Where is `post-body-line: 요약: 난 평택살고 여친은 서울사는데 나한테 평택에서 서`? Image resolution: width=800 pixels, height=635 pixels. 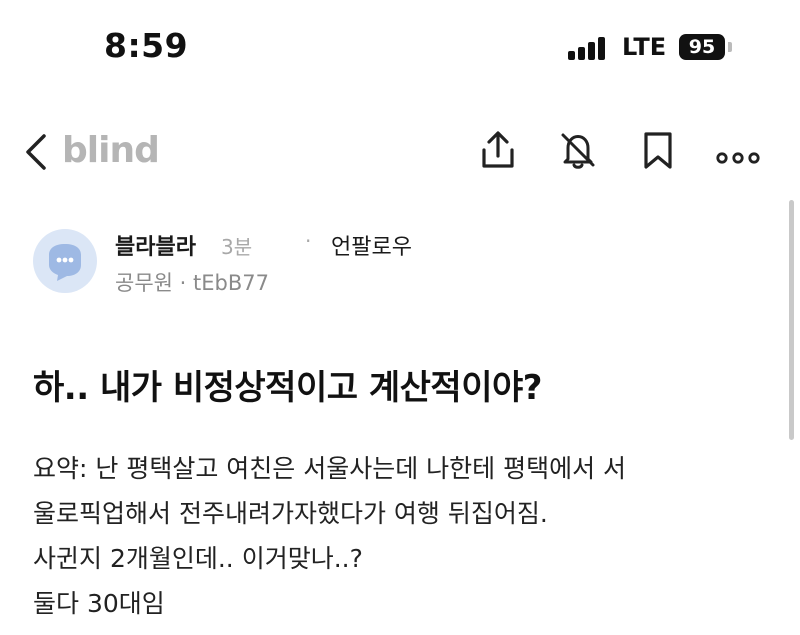
post-body-line: 요약: 난 평택살고 여친은 서울사는데 나한테 평택에서 서 is located at coordinates (330, 468).